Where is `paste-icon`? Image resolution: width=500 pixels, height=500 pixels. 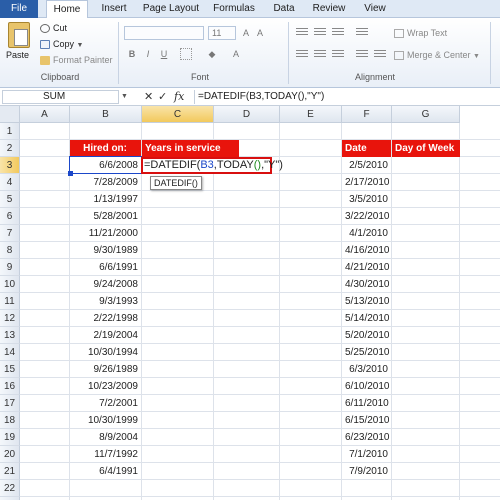 paste-icon is located at coordinates (19, 35).